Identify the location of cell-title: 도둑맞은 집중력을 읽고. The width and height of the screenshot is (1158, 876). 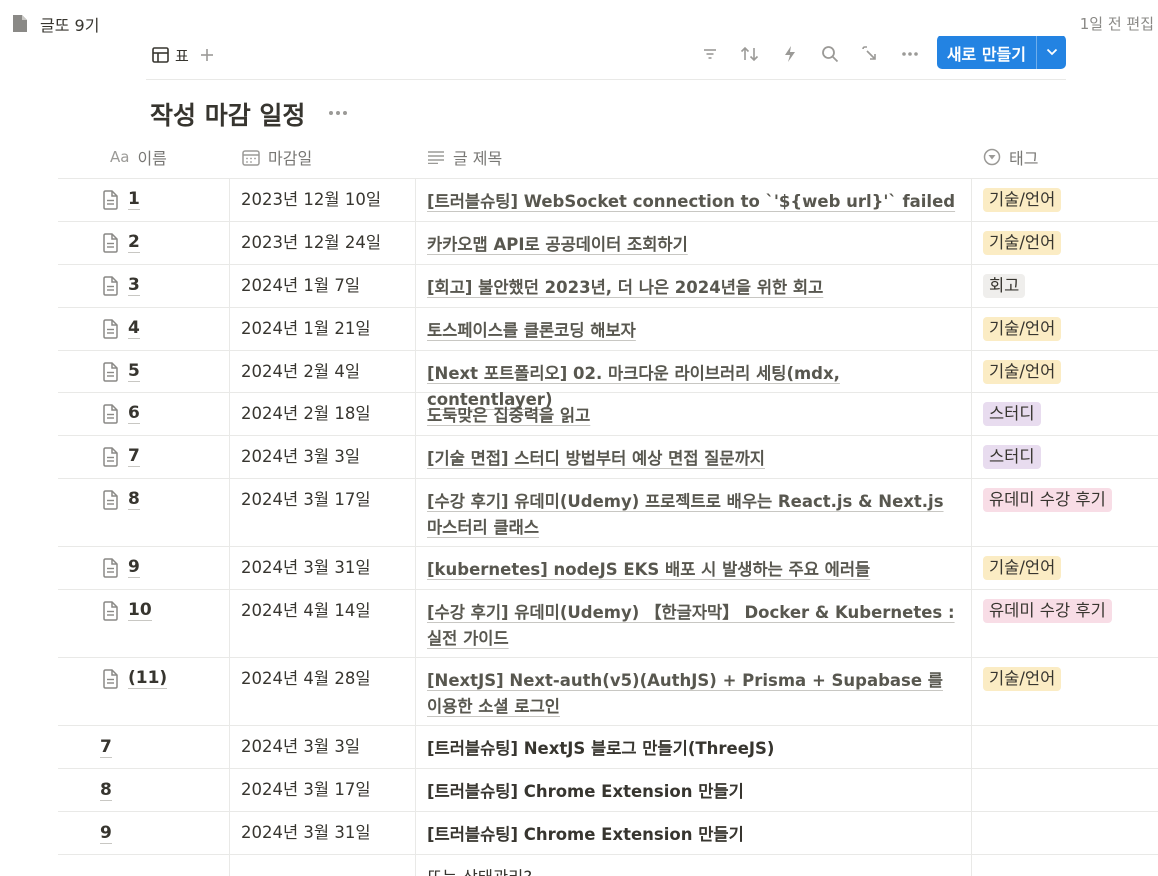
(693, 414).